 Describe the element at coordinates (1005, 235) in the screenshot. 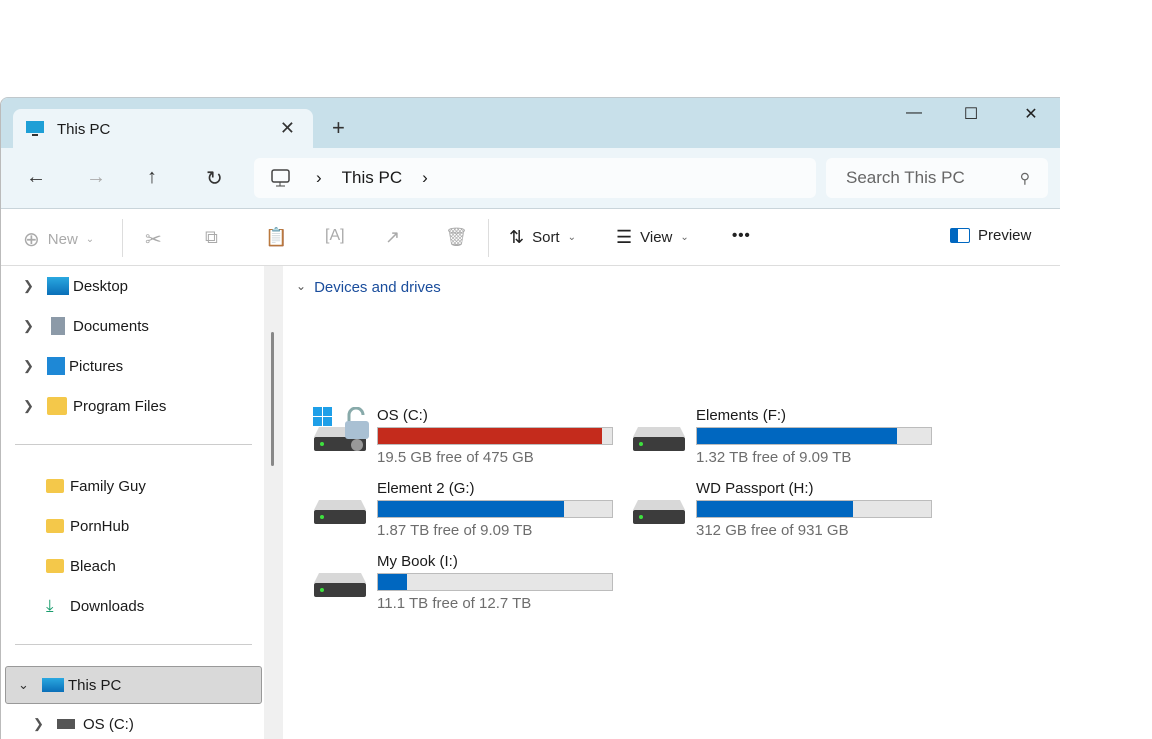

I see `preview-label: Preview` at that location.